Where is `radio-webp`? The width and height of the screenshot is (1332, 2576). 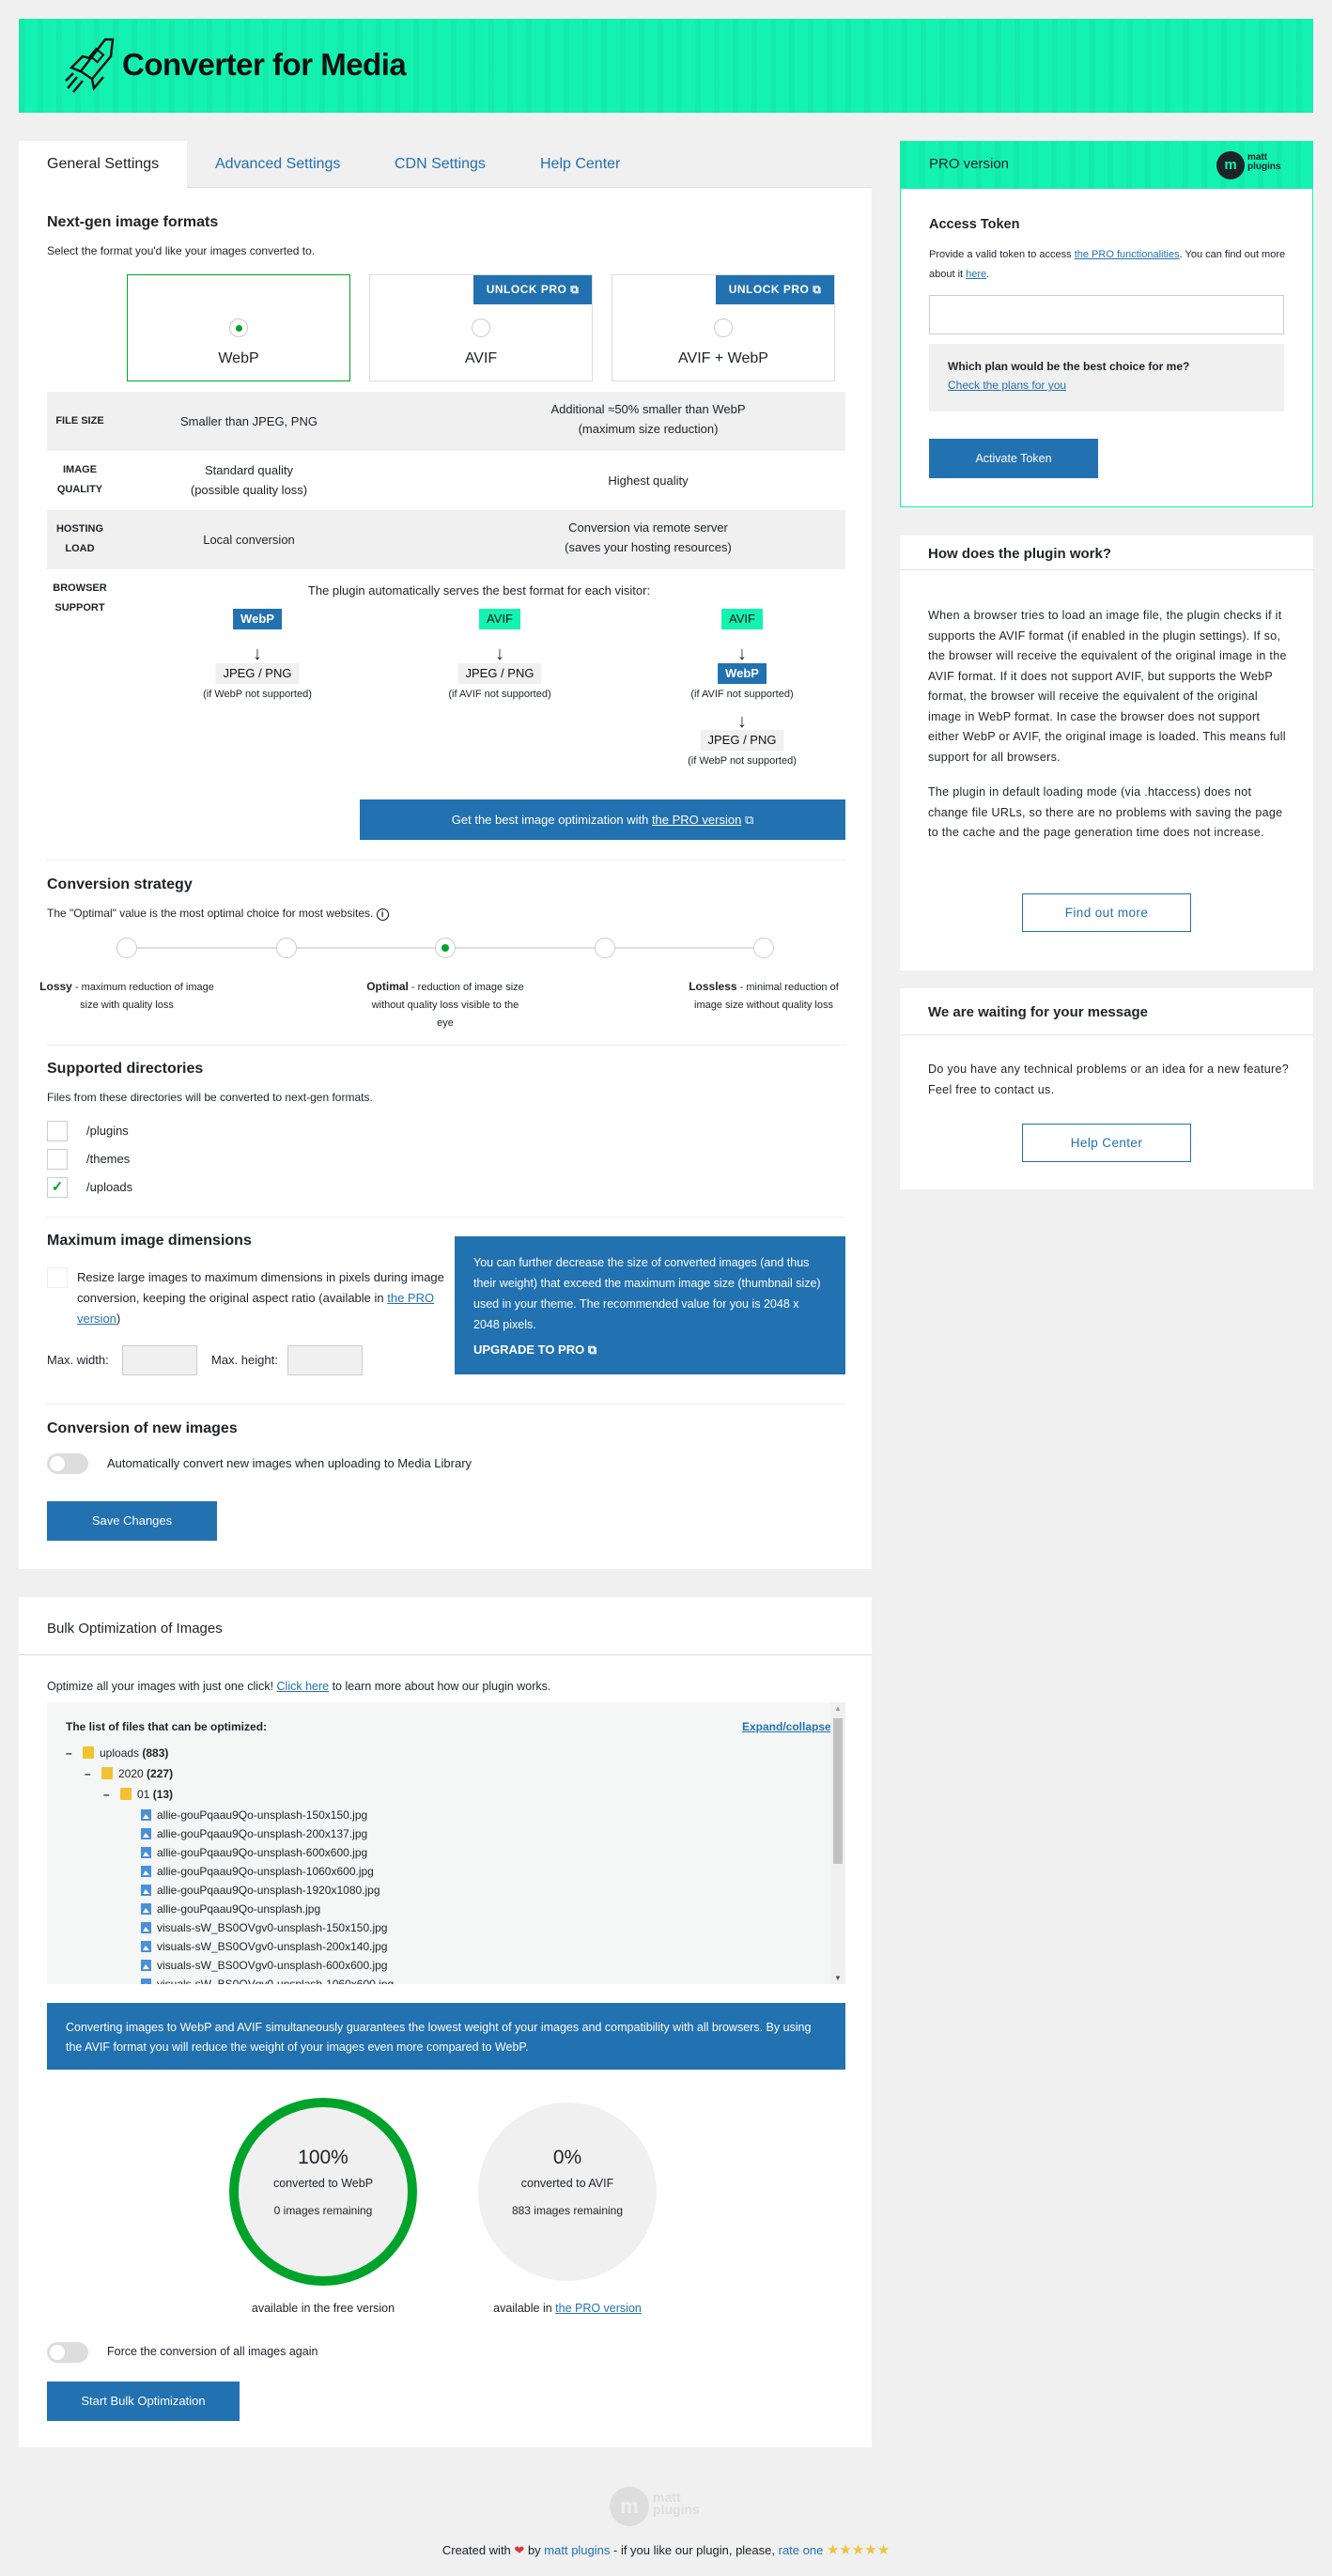 radio-webp is located at coordinates (238, 327).